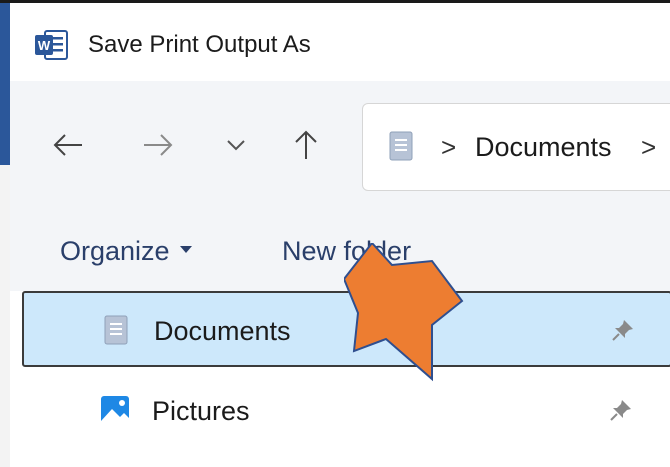 This screenshot has height=467, width=670. Describe the element at coordinates (115, 251) in the screenshot. I see `organize-label: Organize` at that location.